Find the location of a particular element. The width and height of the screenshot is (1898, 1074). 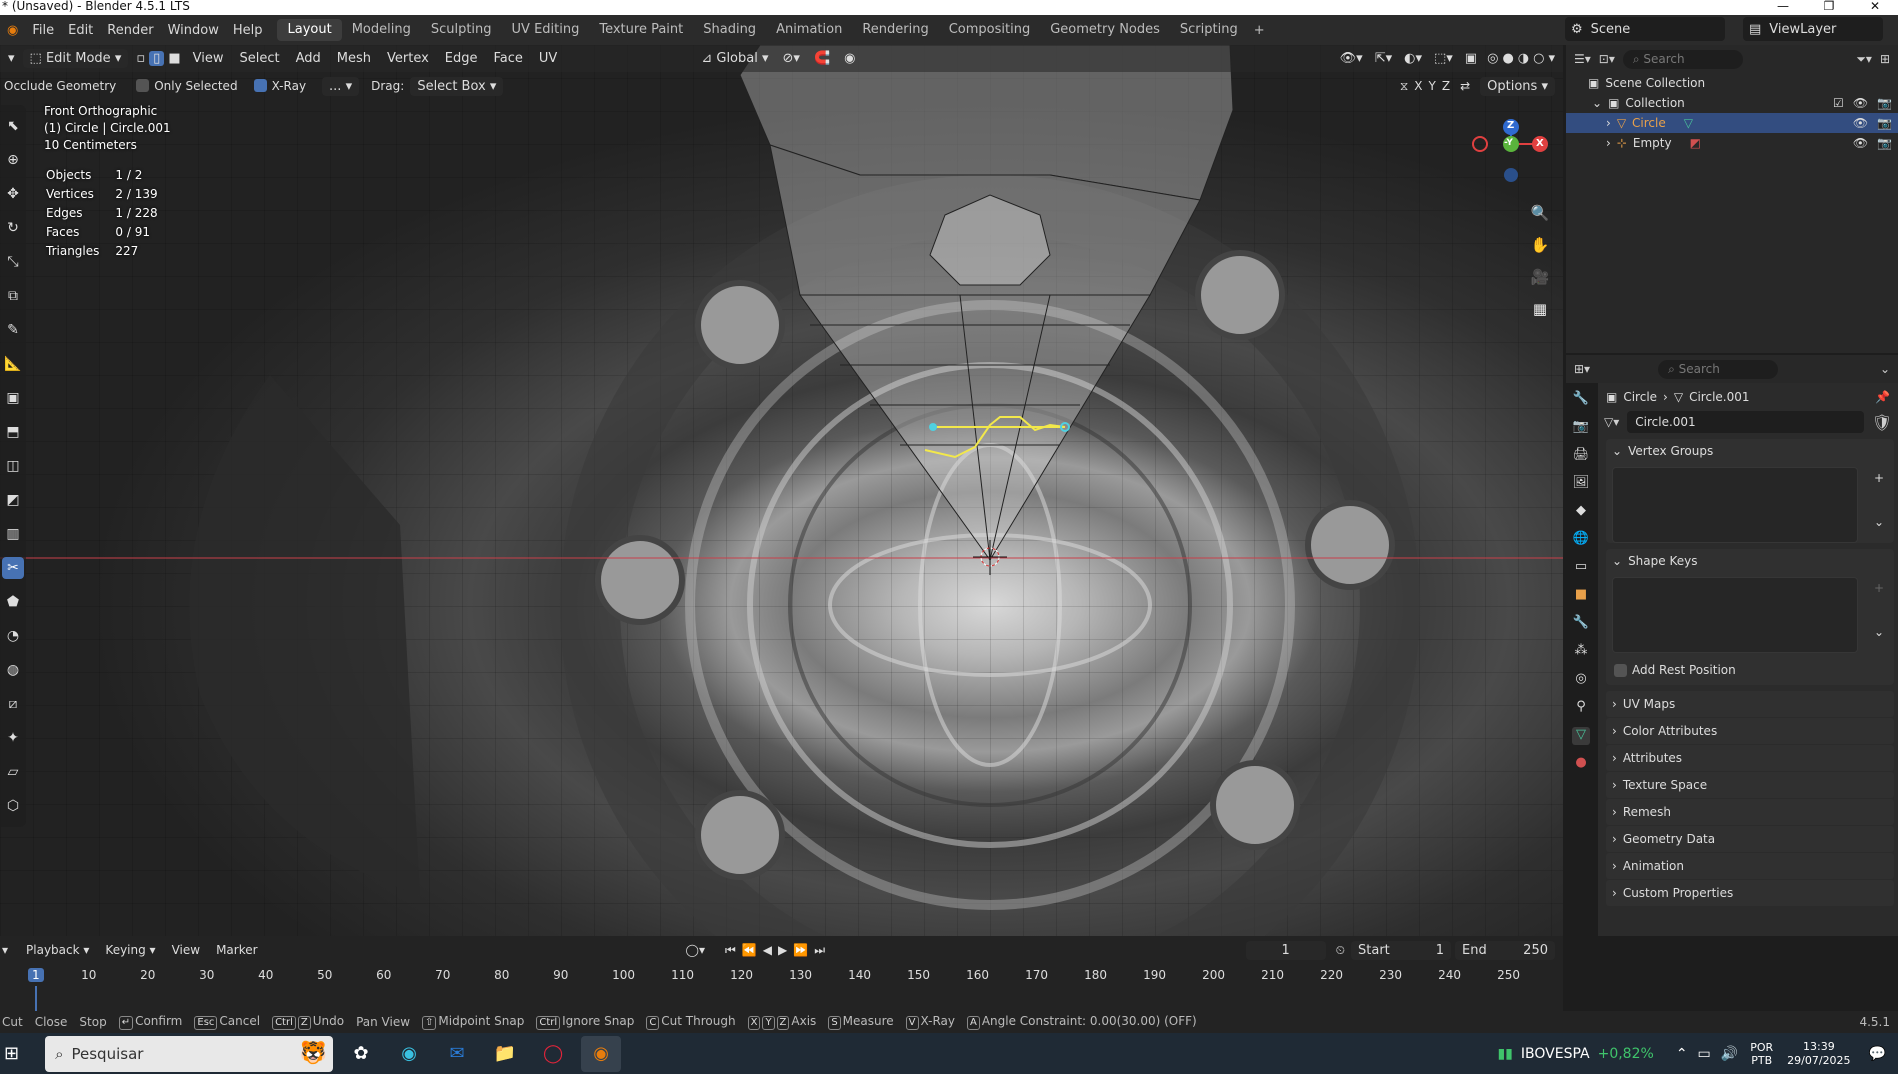

panel-uv-maps: › UV Maps is located at coordinates (1750, 704).